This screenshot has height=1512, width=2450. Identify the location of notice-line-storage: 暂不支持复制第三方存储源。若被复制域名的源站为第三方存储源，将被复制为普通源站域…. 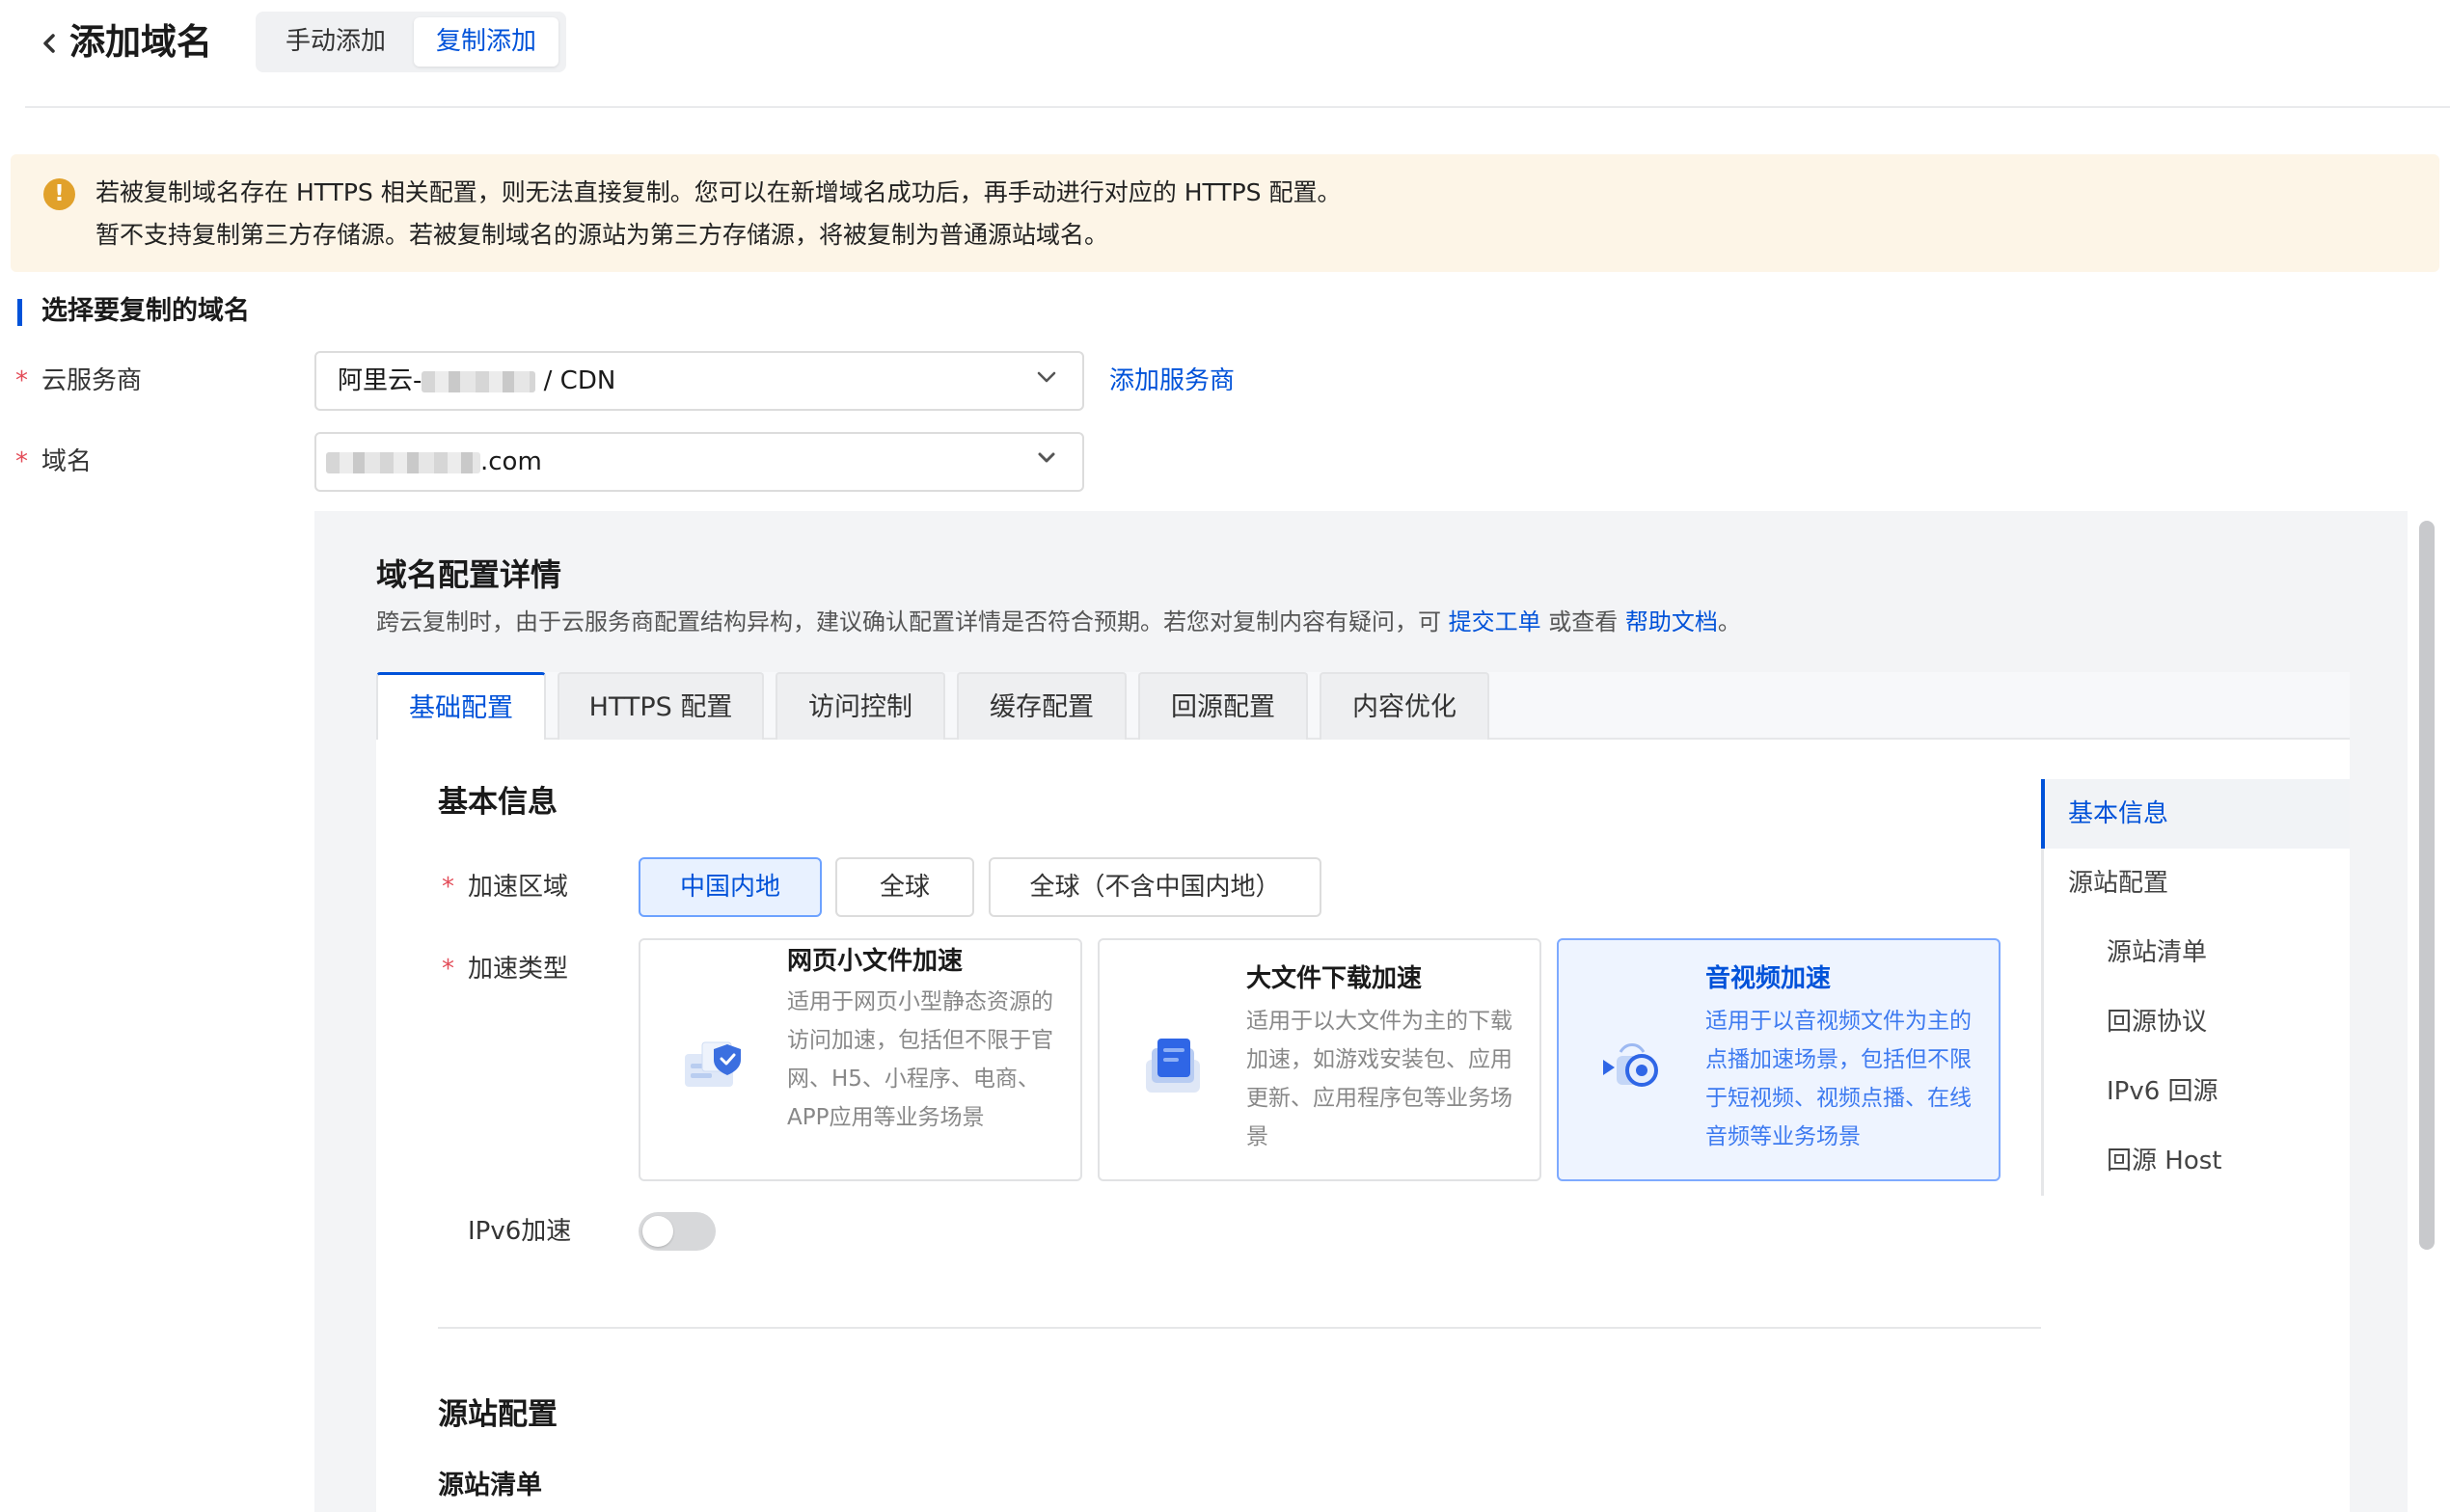
(602, 235).